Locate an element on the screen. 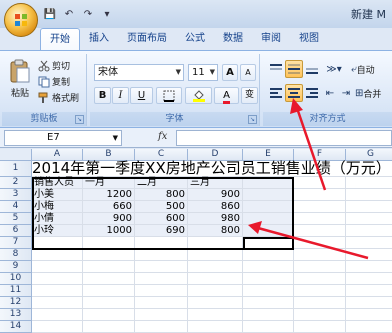 This screenshot has height=333, width=392. row-header-11: 11 is located at coordinates (16, 291).